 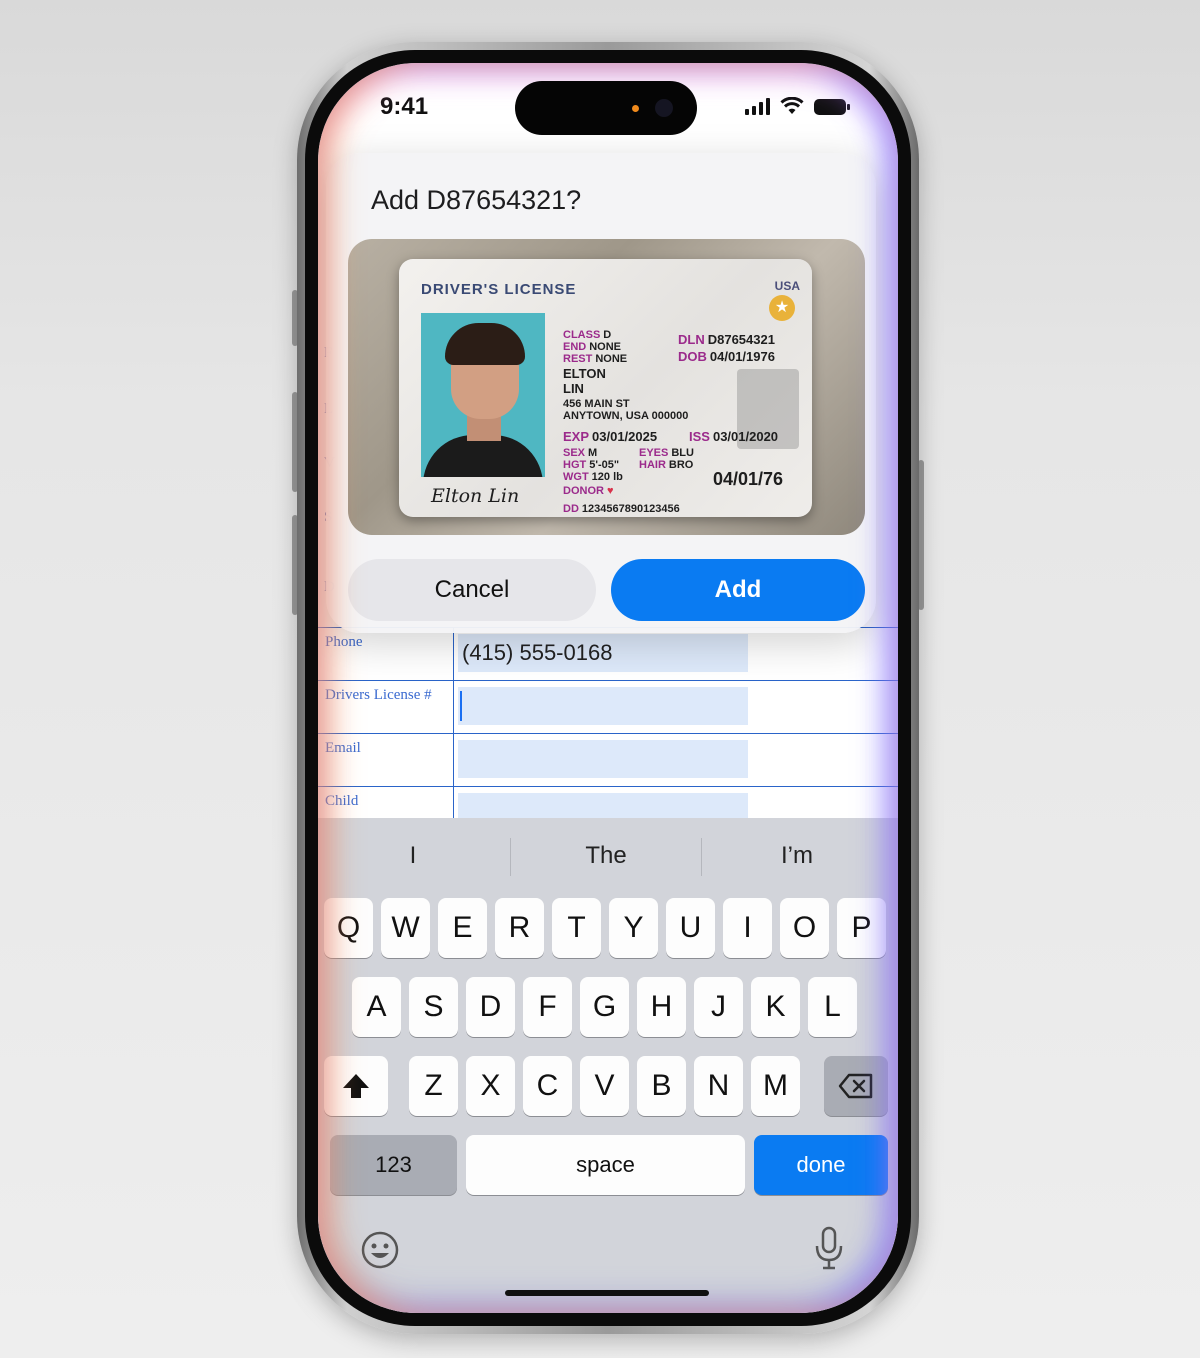 What do you see at coordinates (490, 1007) in the screenshot?
I see `key-d: D` at bounding box center [490, 1007].